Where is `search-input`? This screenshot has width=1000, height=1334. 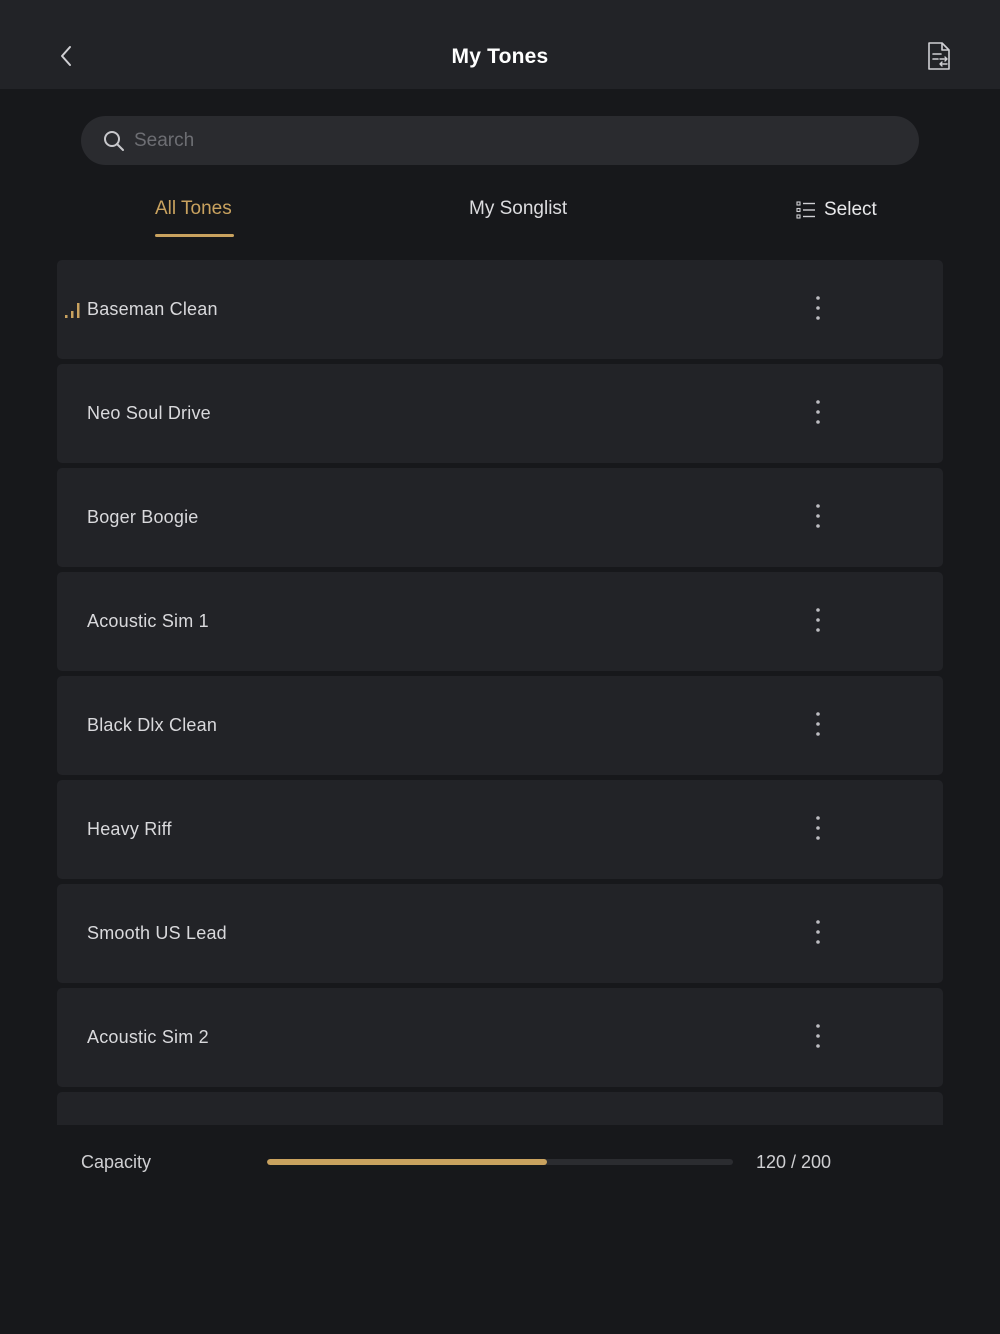 search-input is located at coordinates (526, 140).